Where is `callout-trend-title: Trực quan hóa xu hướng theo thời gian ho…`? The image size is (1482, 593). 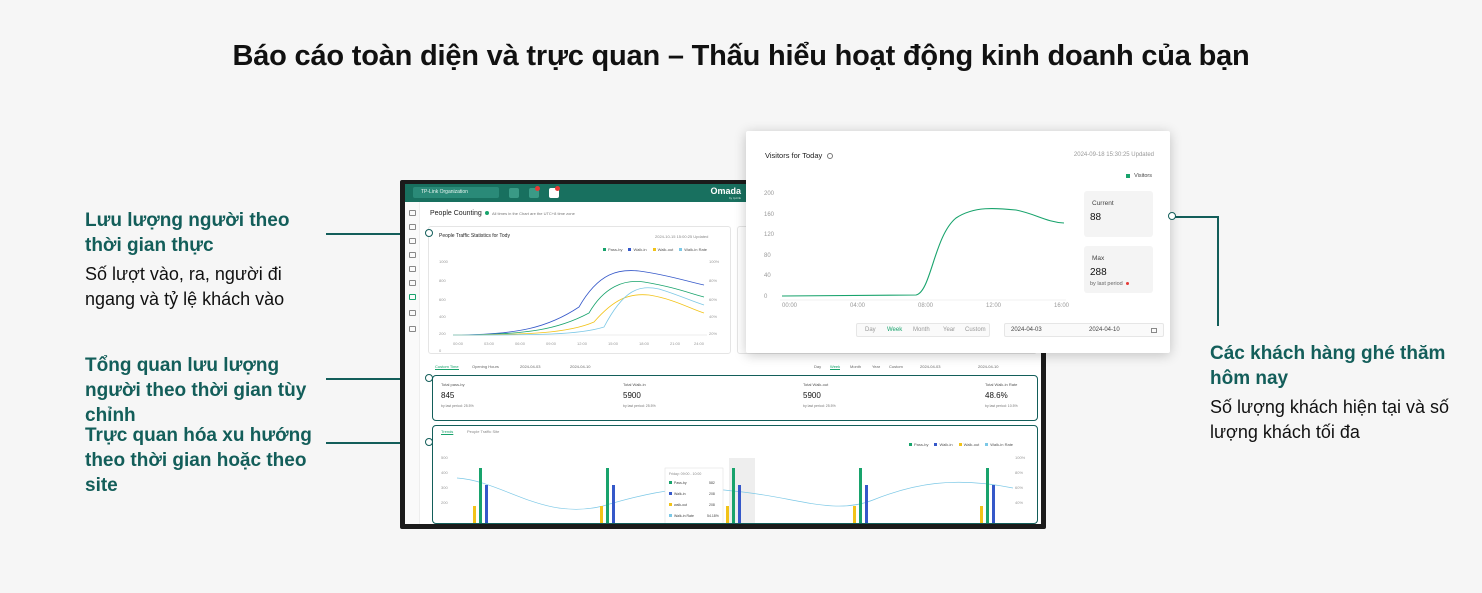
callout-trend-title: Trực quan hóa xu hướng theo thời gian ho… is located at coordinates (198, 460).